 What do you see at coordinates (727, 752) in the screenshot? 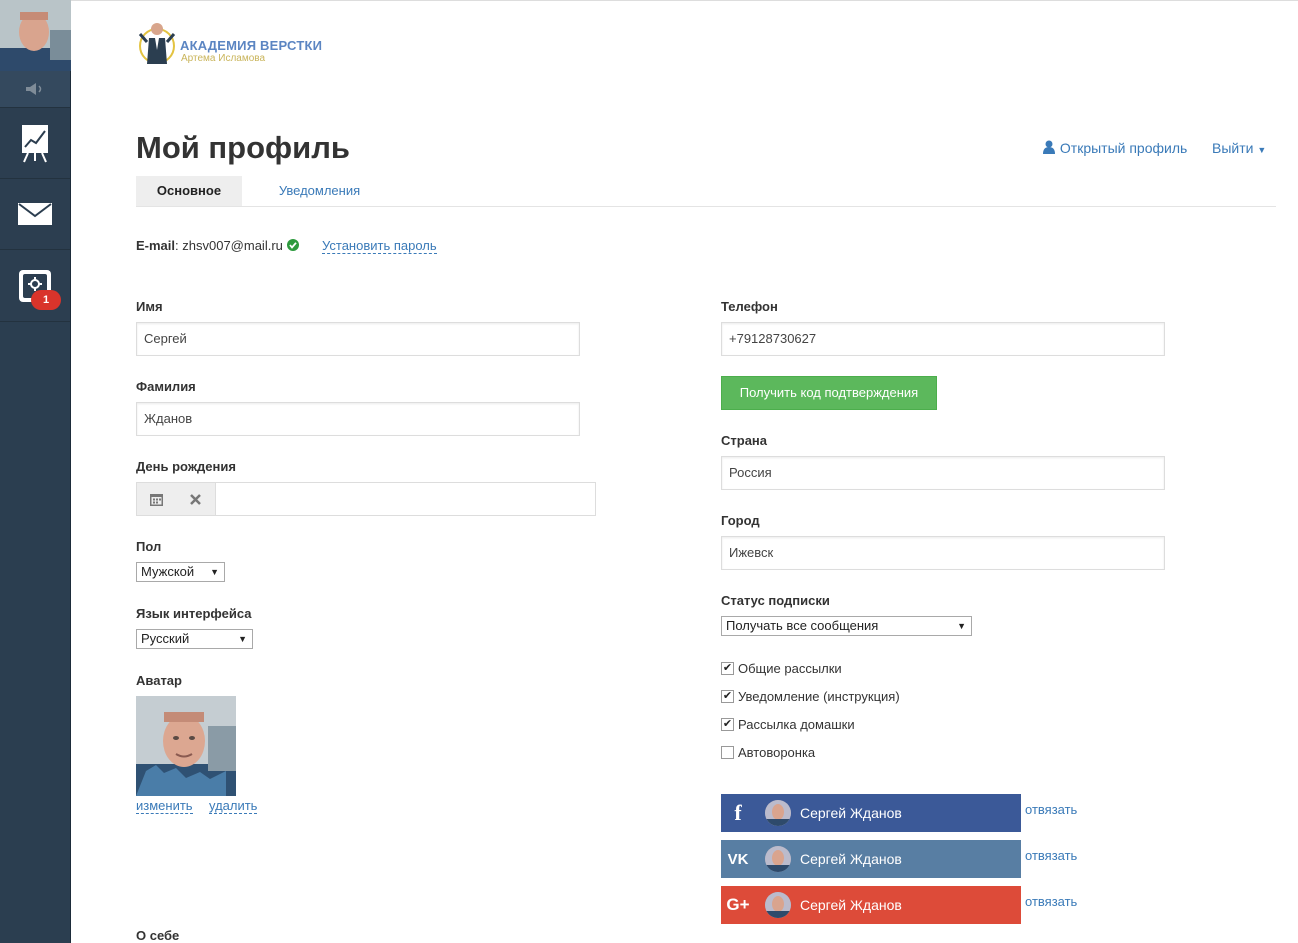
I see `checkbox` at bounding box center [727, 752].